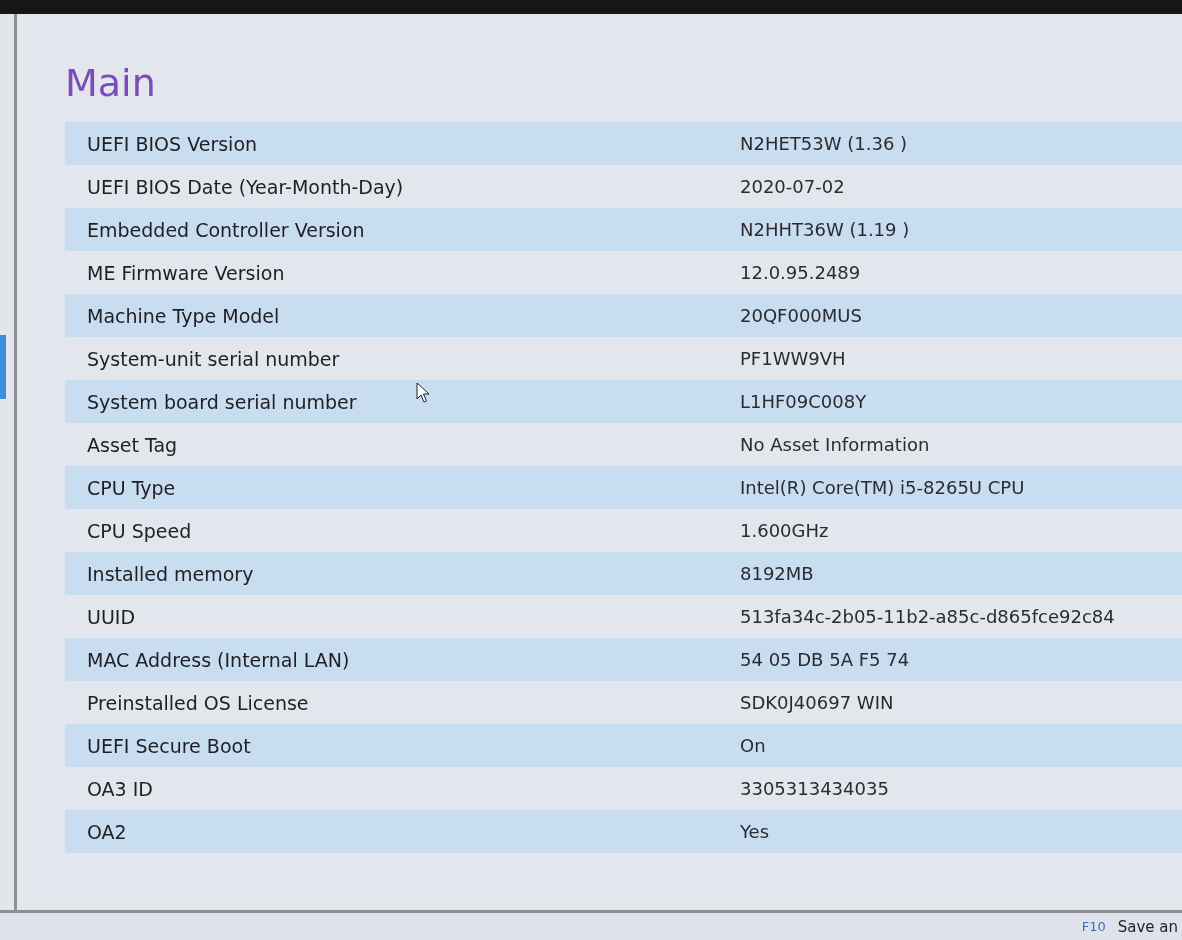 The height and width of the screenshot is (940, 1182). I want to click on row-label: UUID, so click(111, 616).